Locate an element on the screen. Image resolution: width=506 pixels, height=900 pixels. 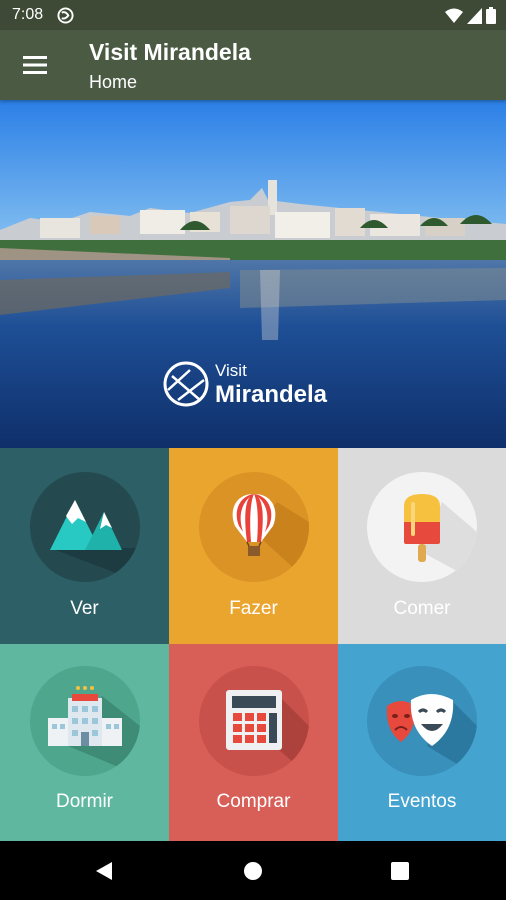
popsicle-icon is located at coordinates (440, 538).